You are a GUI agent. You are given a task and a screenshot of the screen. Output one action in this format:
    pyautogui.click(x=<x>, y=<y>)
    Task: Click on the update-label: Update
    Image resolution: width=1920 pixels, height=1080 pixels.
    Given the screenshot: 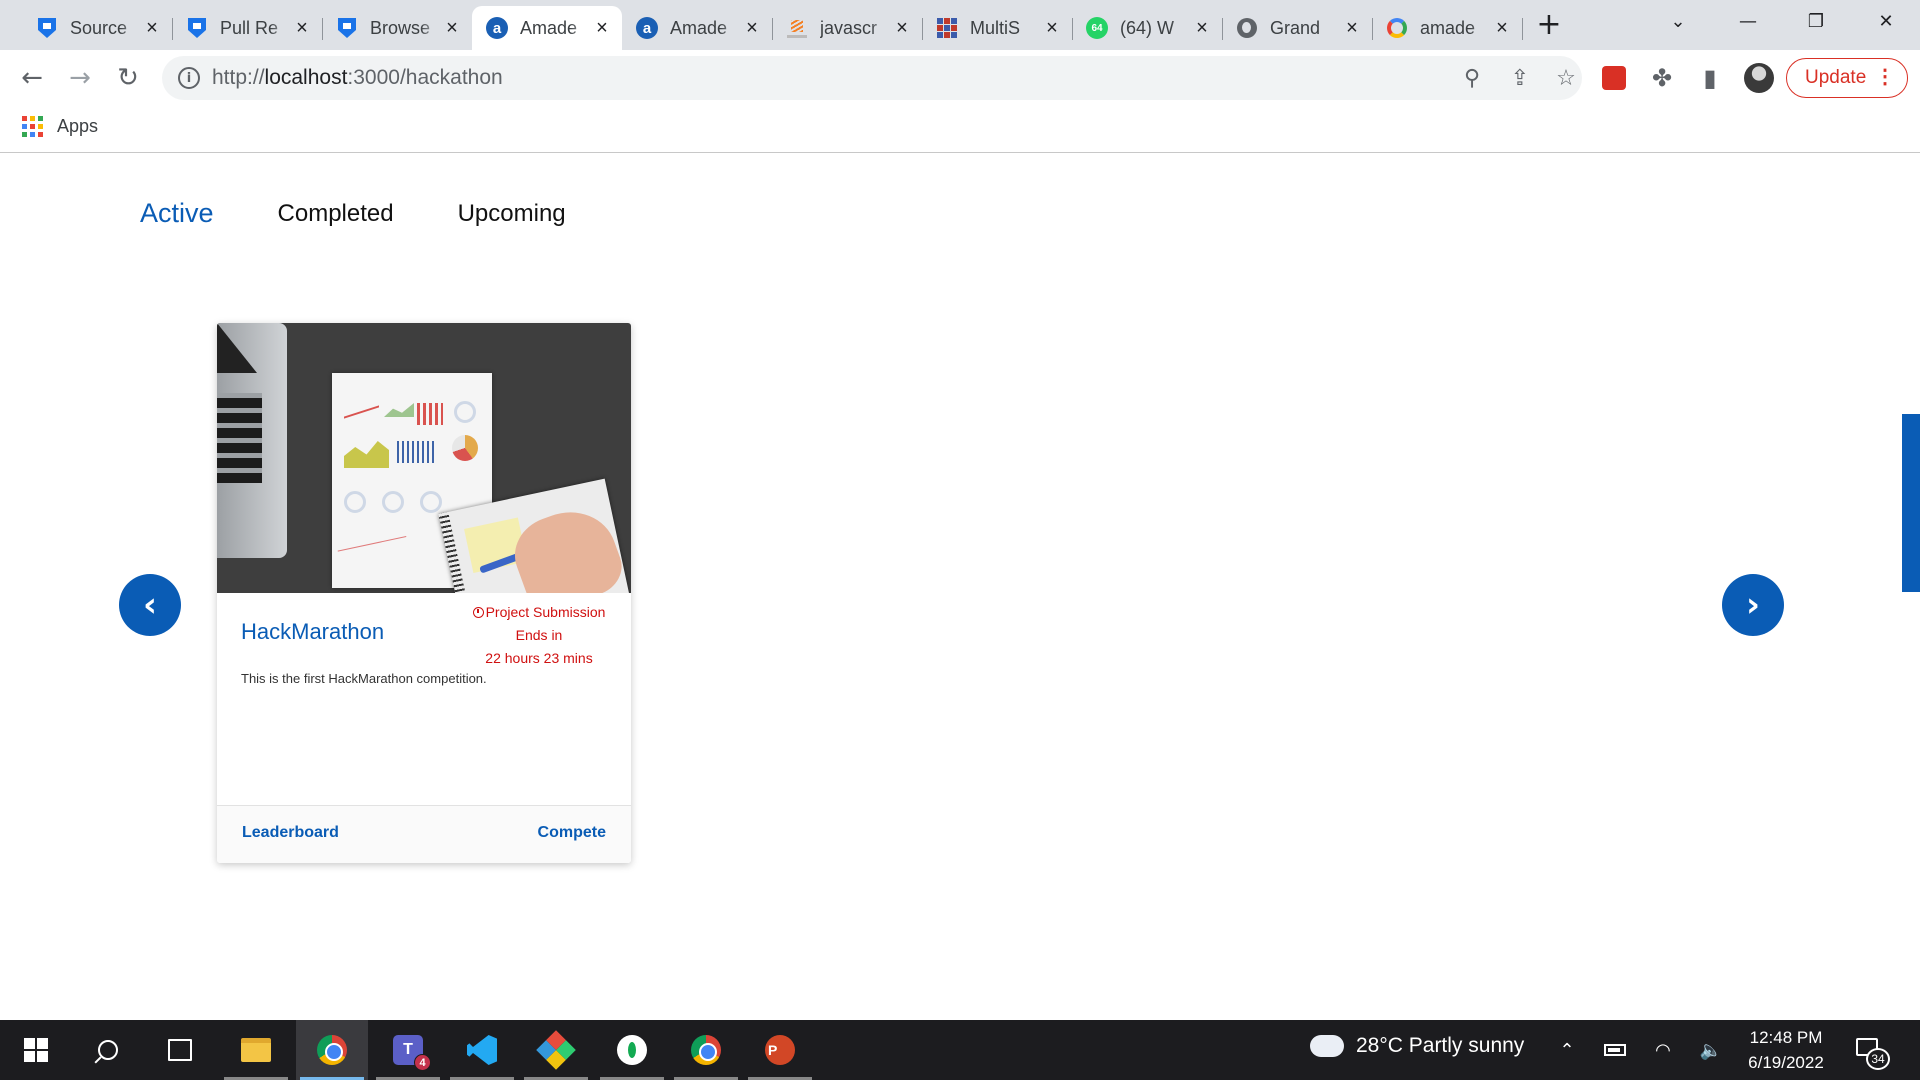 What is the action you would take?
    pyautogui.click(x=1836, y=77)
    